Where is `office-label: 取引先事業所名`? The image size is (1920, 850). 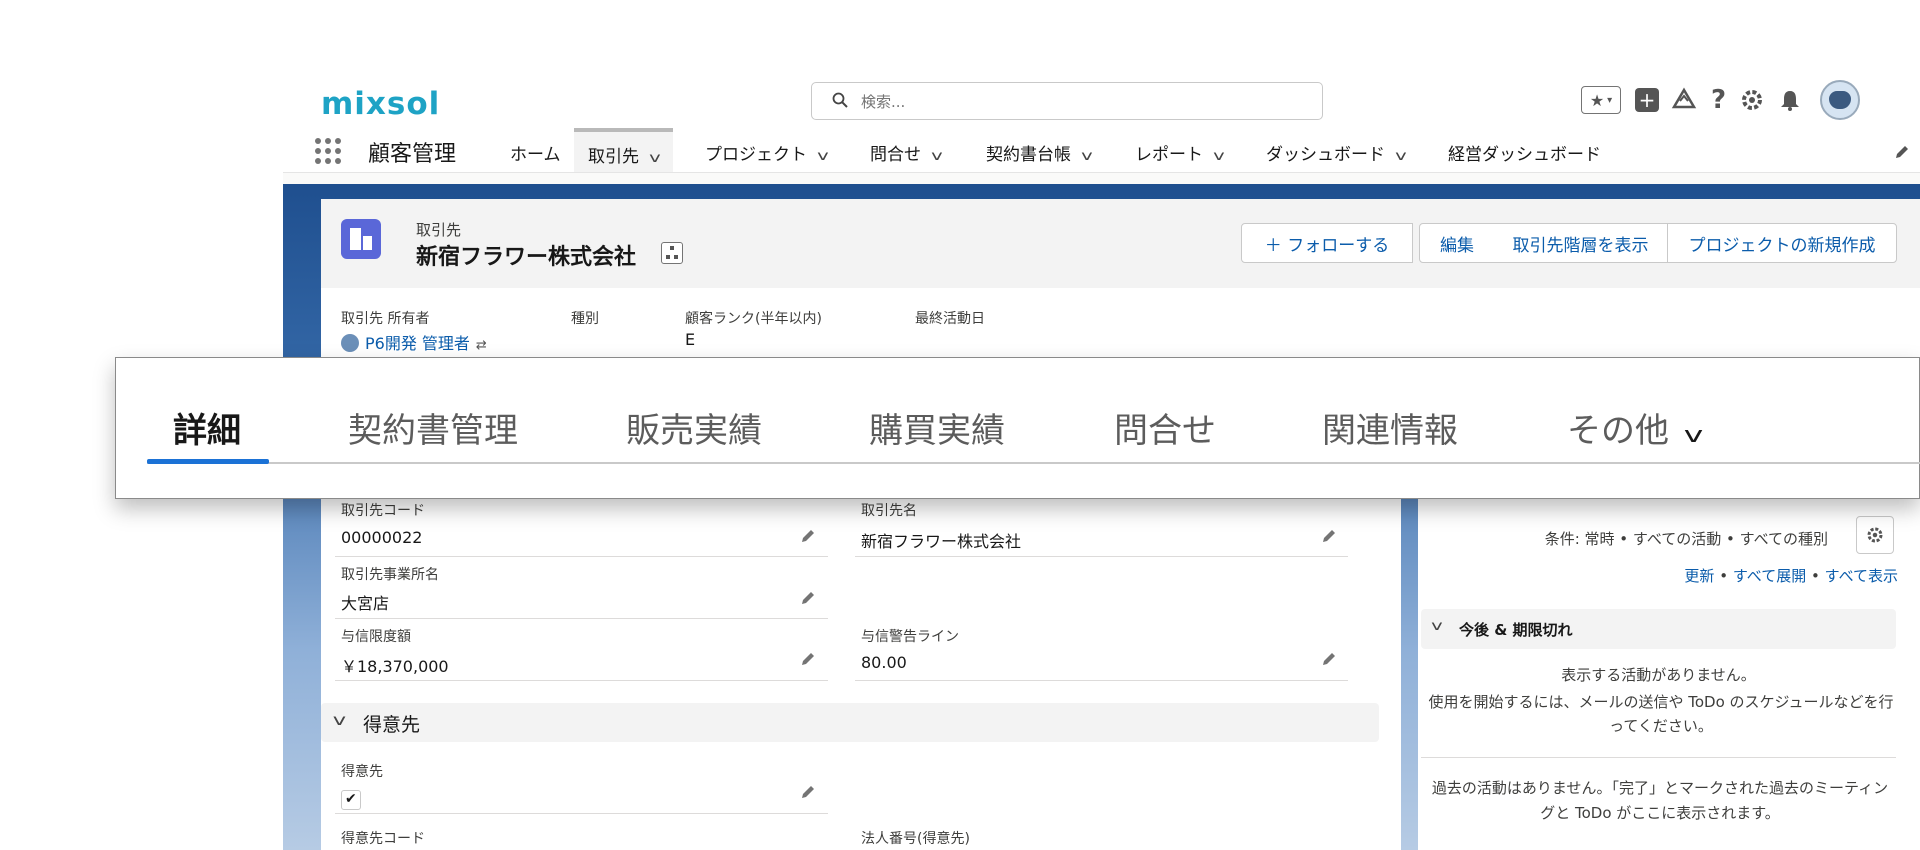 office-label: 取引先事業所名 is located at coordinates (390, 575).